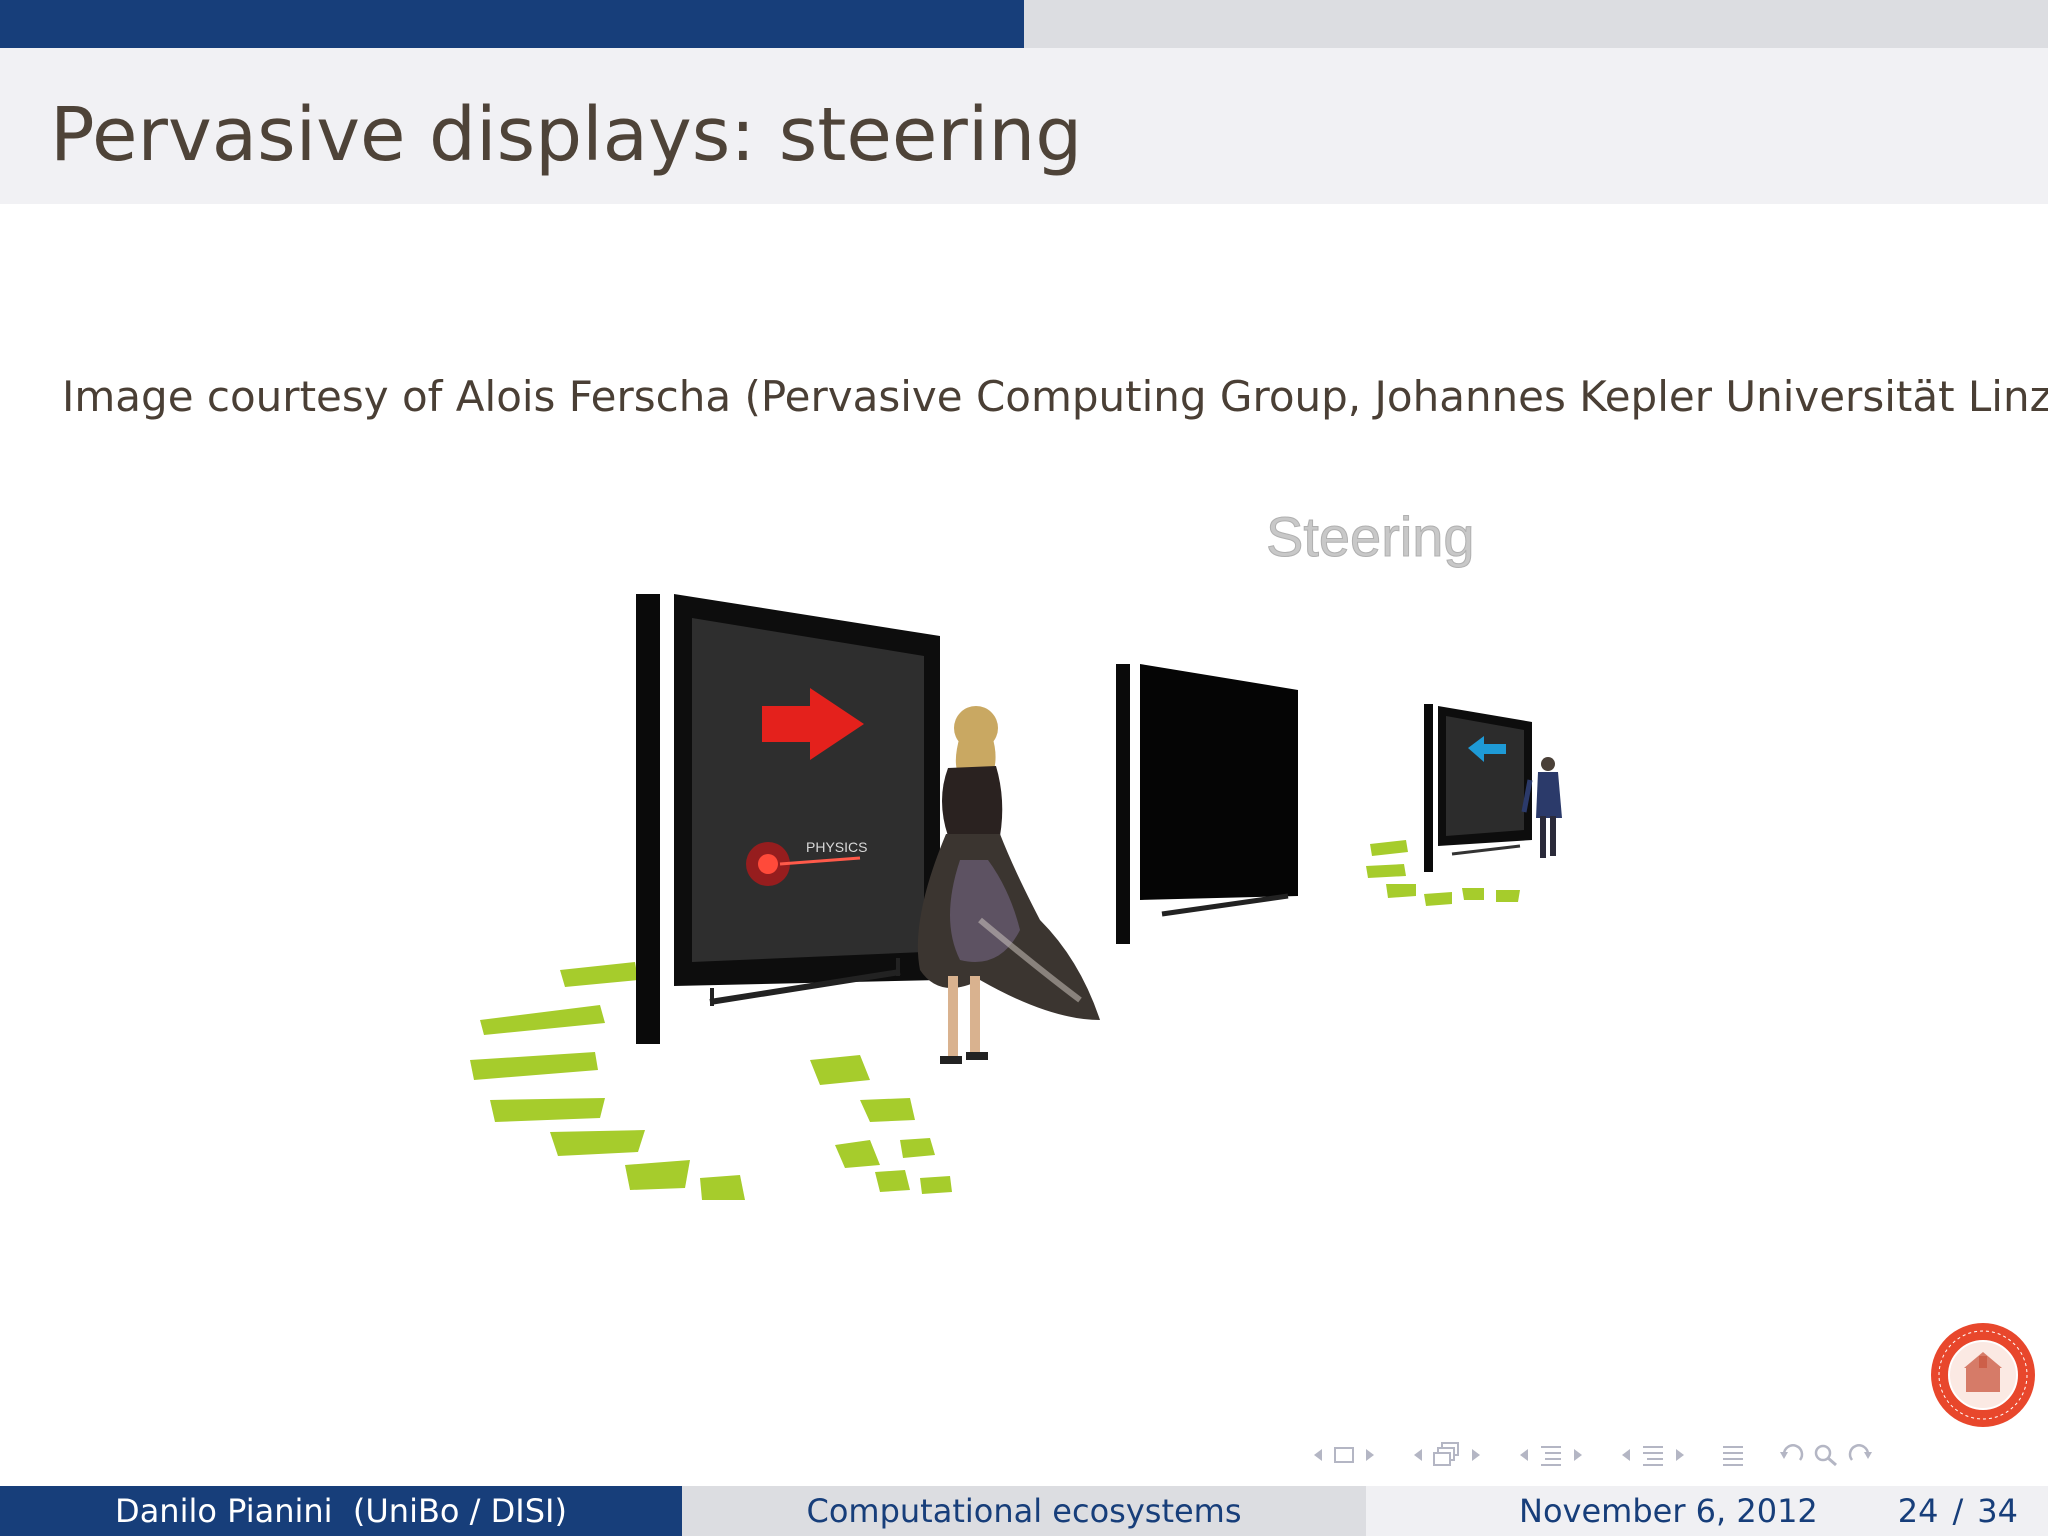 The width and height of the screenshot is (2048, 1536). I want to click on floor-marks-left, so click(607, 1081).